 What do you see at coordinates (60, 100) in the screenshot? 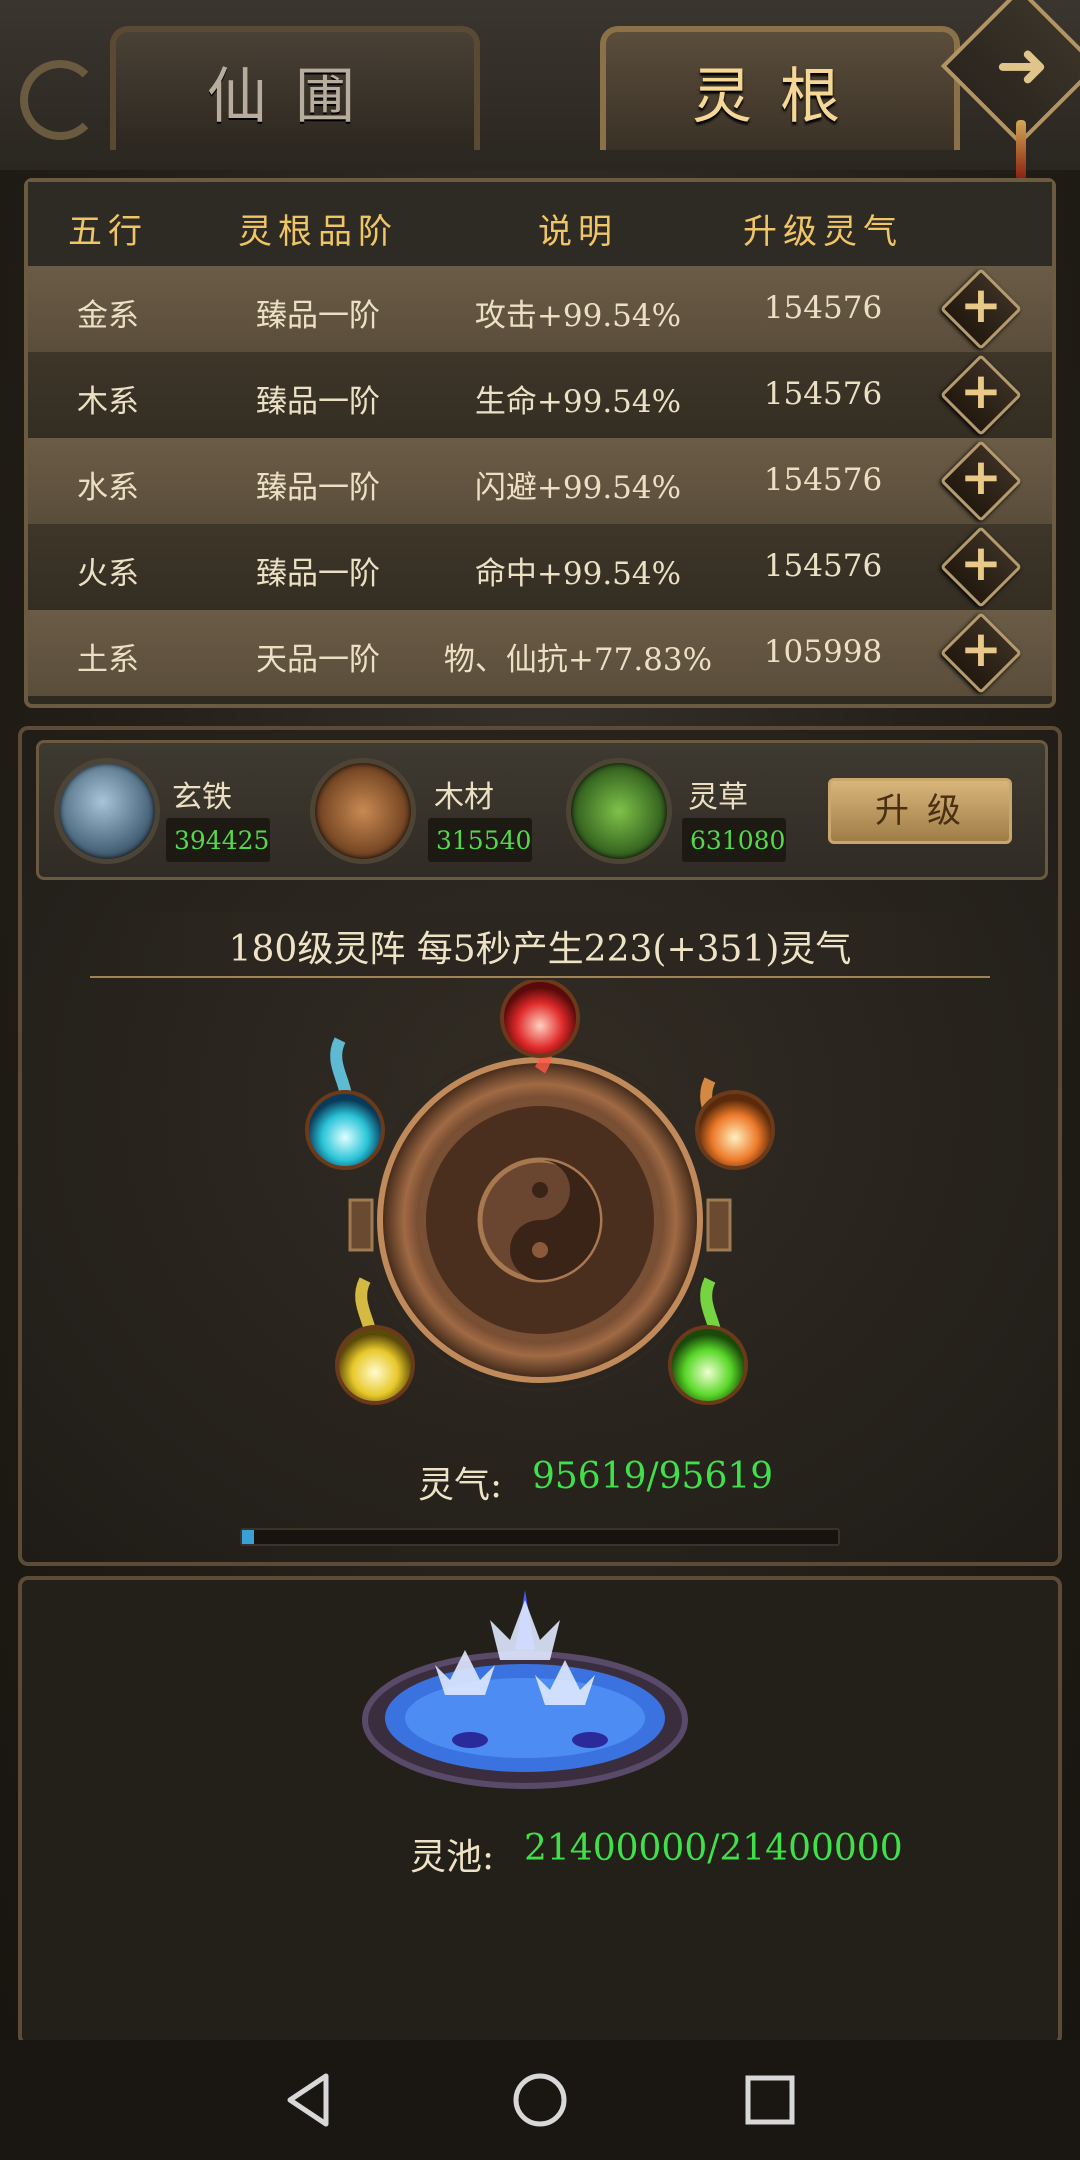
I see `scroll-ornament-icon` at bounding box center [60, 100].